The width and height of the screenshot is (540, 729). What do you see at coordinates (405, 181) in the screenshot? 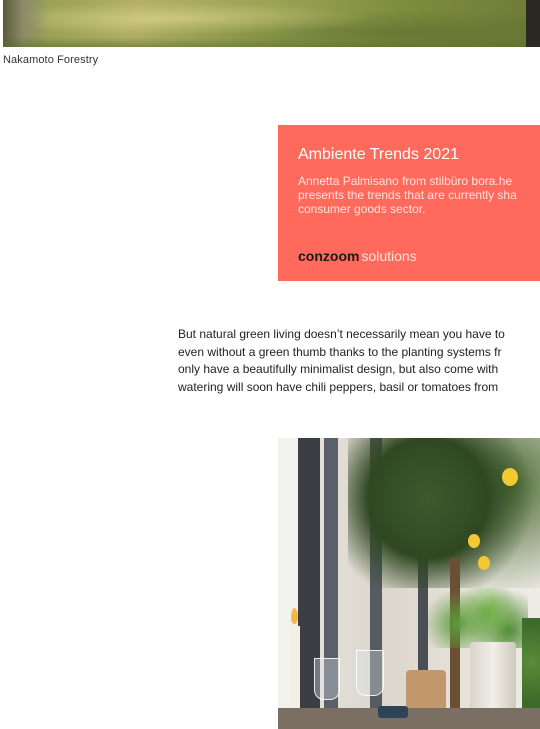
I see `promo-text-line: Annetta Palmisano from stilbüro bora.he` at bounding box center [405, 181].